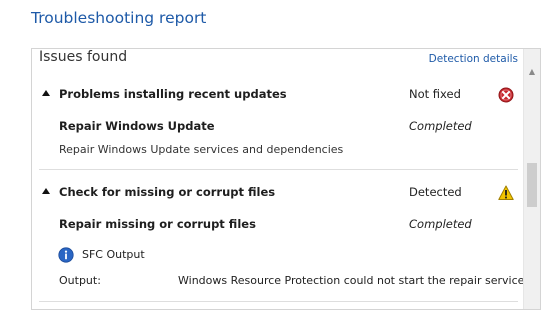 The width and height of the screenshot is (549, 320). What do you see at coordinates (83, 57) in the screenshot?
I see `issues-found-heading: Issues found` at bounding box center [83, 57].